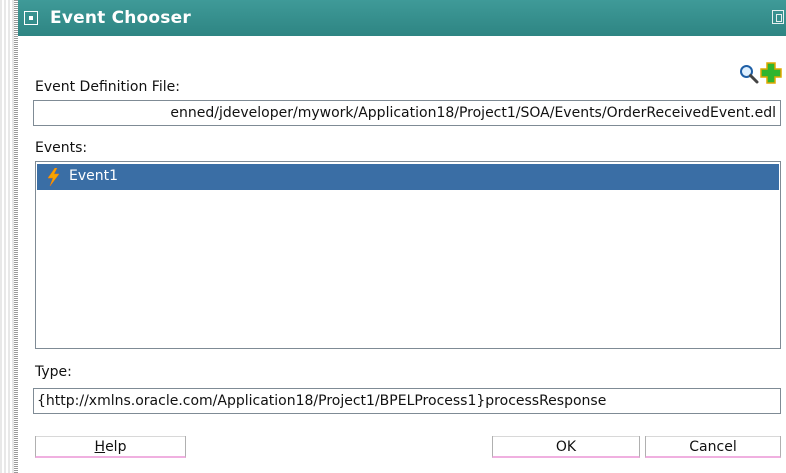 Image resolution: width=786 pixels, height=473 pixels. Describe the element at coordinates (31, 18) in the screenshot. I see `system-menu-icon` at that location.